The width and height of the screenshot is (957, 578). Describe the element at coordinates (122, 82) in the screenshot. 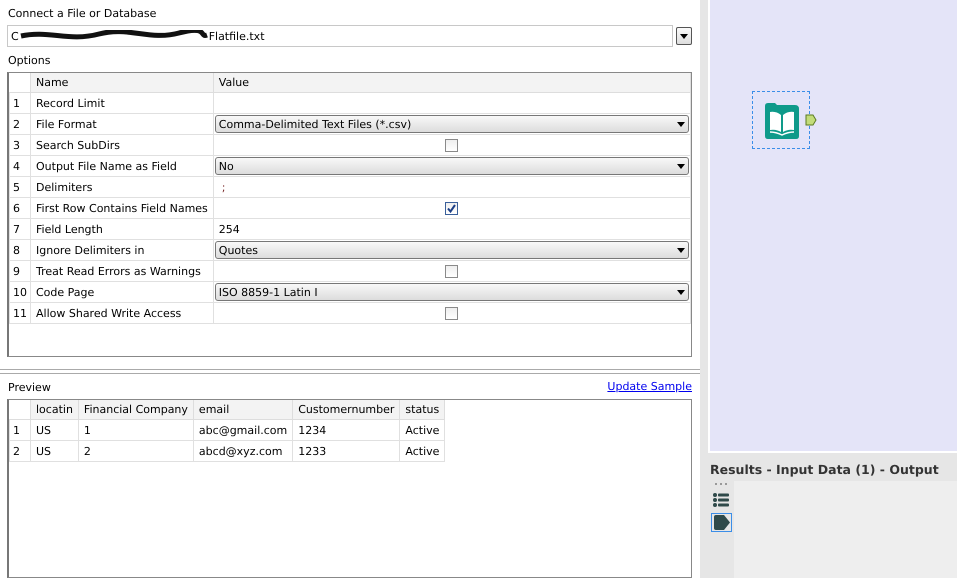

I see `column-header: Name` at that location.